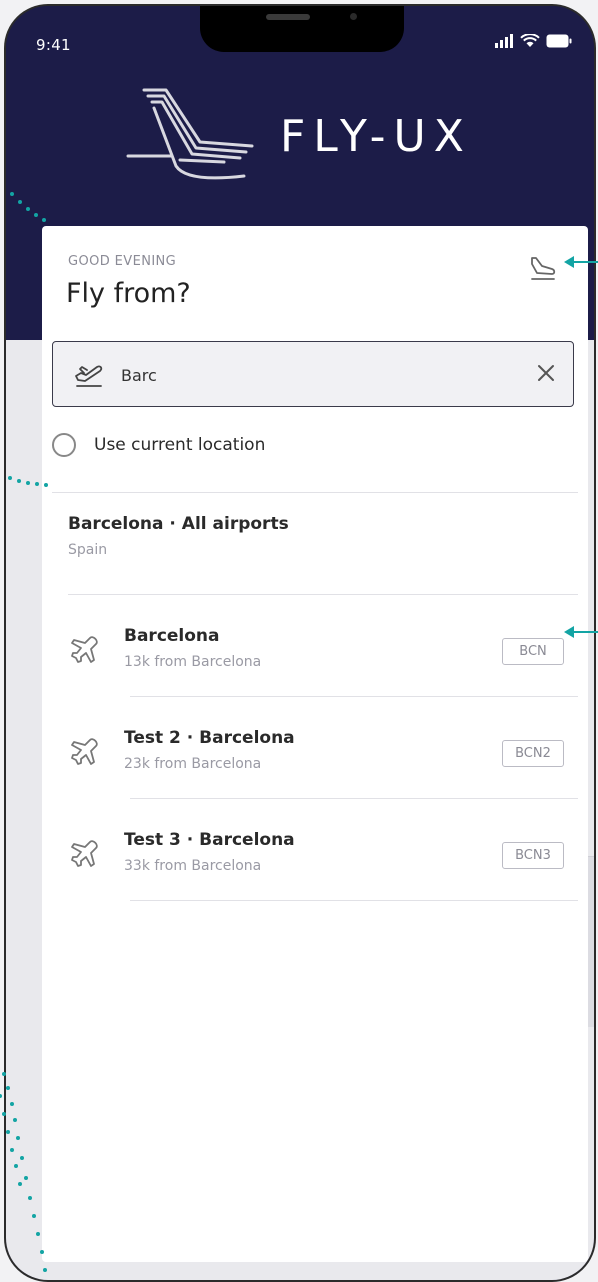  Describe the element at coordinates (180, 445) in the screenshot. I see `use-current-location-label: Use current location` at that location.